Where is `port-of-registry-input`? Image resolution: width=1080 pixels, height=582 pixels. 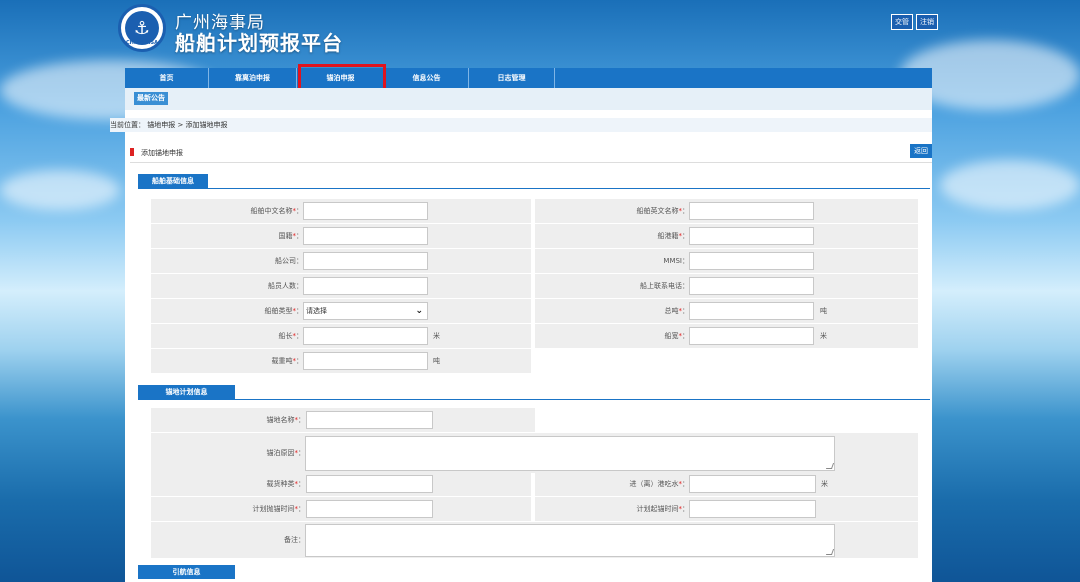 port-of-registry-input is located at coordinates (751, 236).